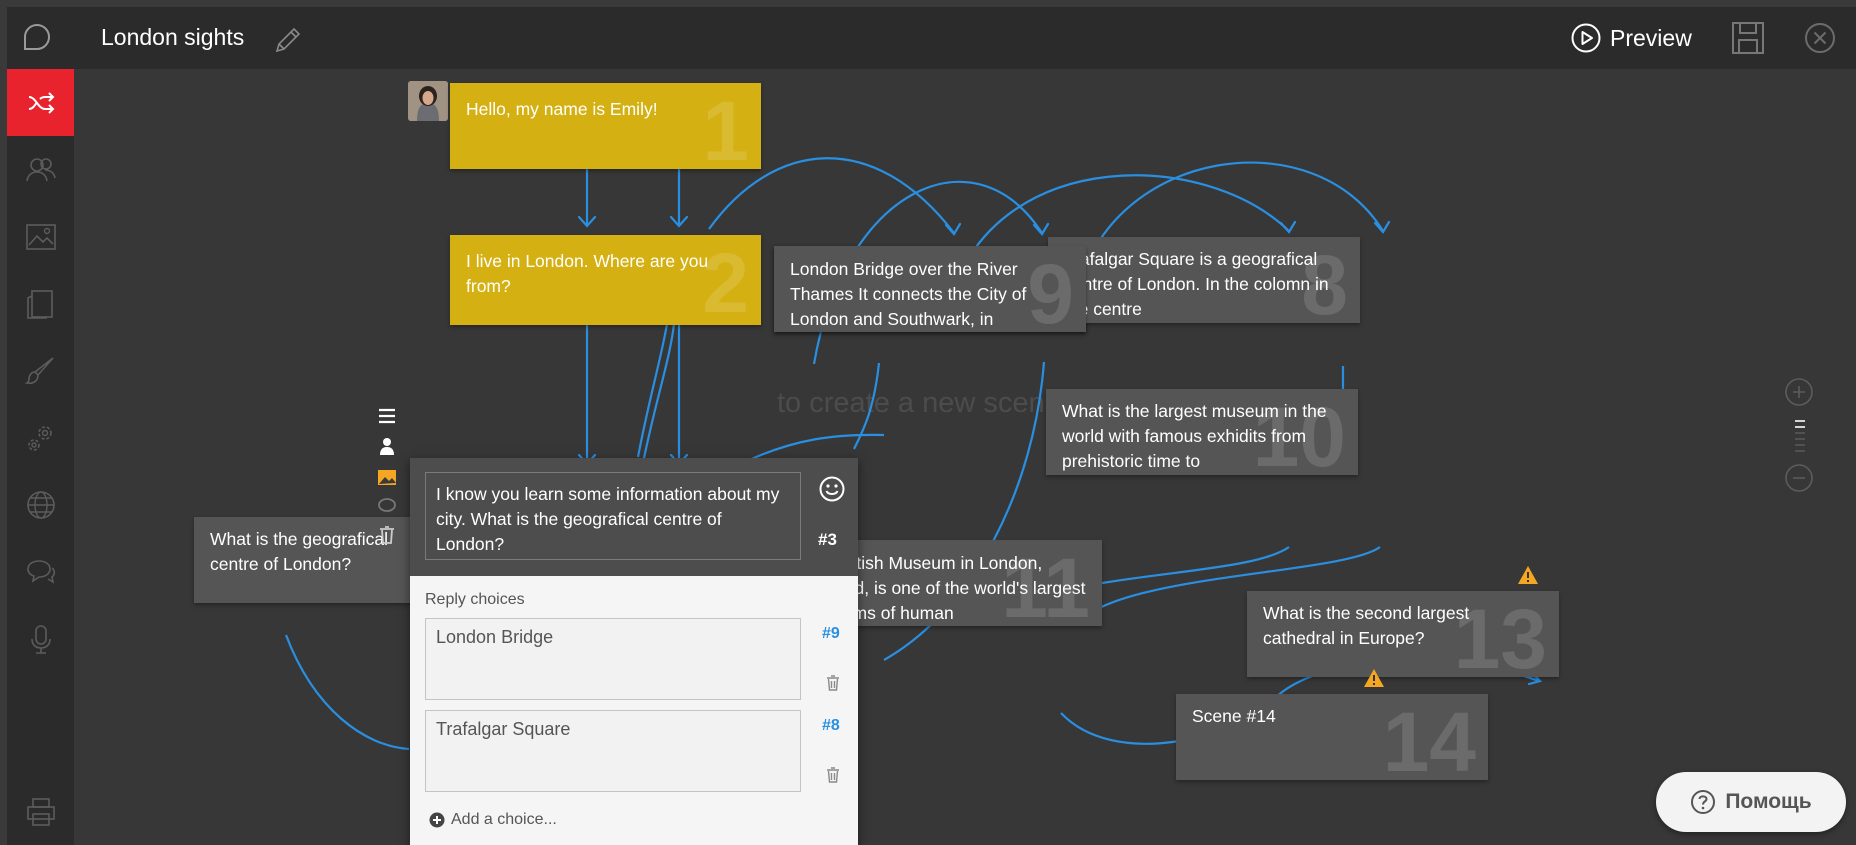 This screenshot has width=1856, height=845. Describe the element at coordinates (725, 280) in the screenshot. I see `scene-number: 2` at that location.